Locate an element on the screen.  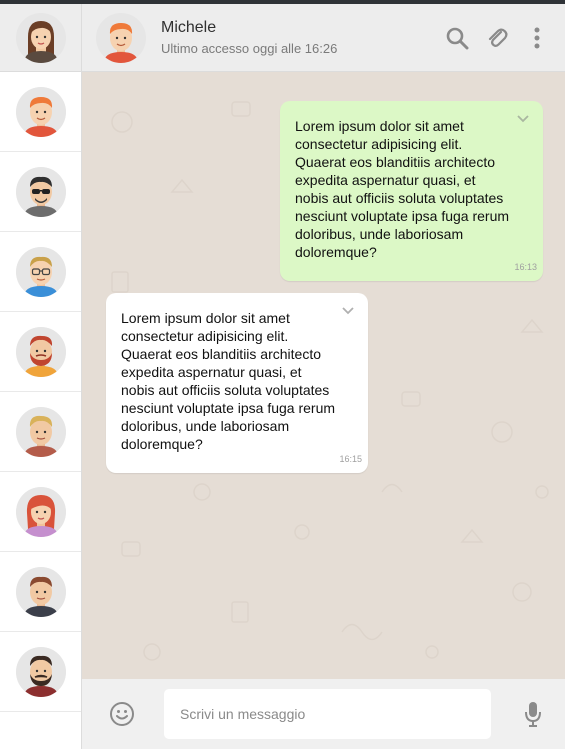
attach-button is located at coordinates (497, 38).